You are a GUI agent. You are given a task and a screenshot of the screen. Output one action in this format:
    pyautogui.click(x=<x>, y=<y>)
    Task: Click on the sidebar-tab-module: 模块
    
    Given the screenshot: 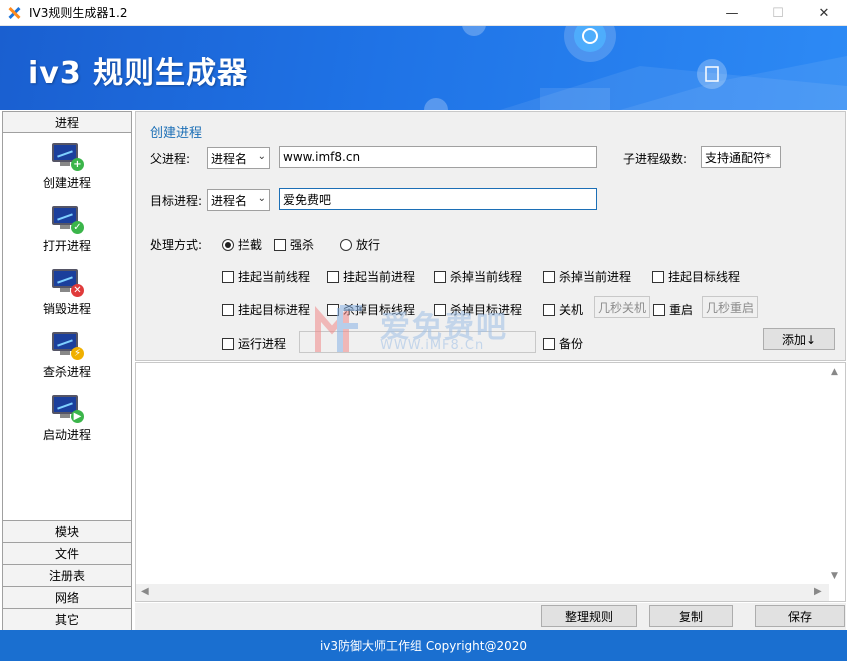 What is the action you would take?
    pyautogui.click(x=67, y=532)
    